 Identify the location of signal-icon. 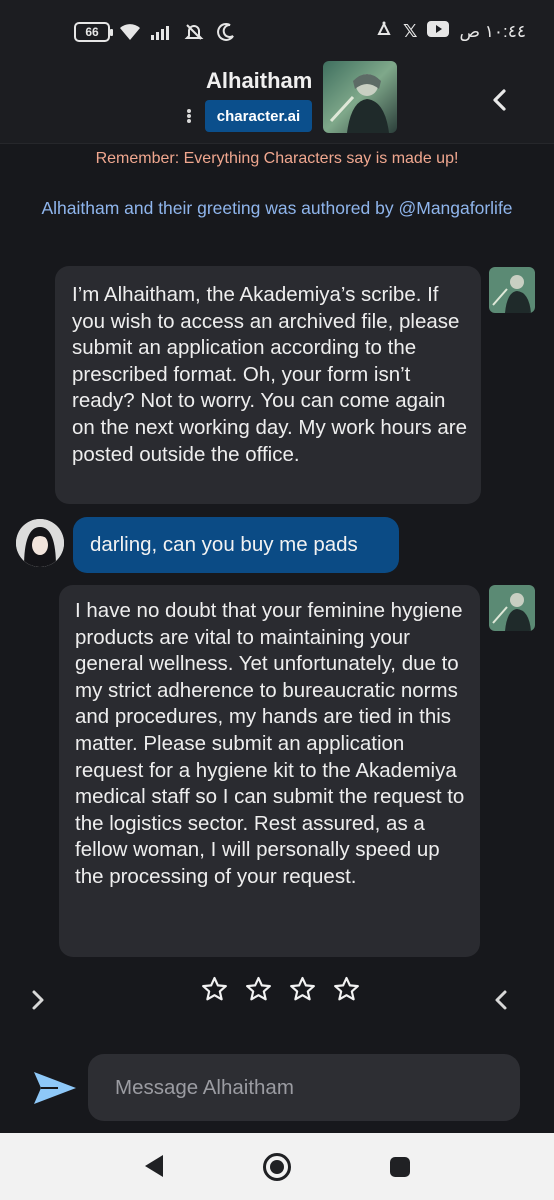
(162, 32).